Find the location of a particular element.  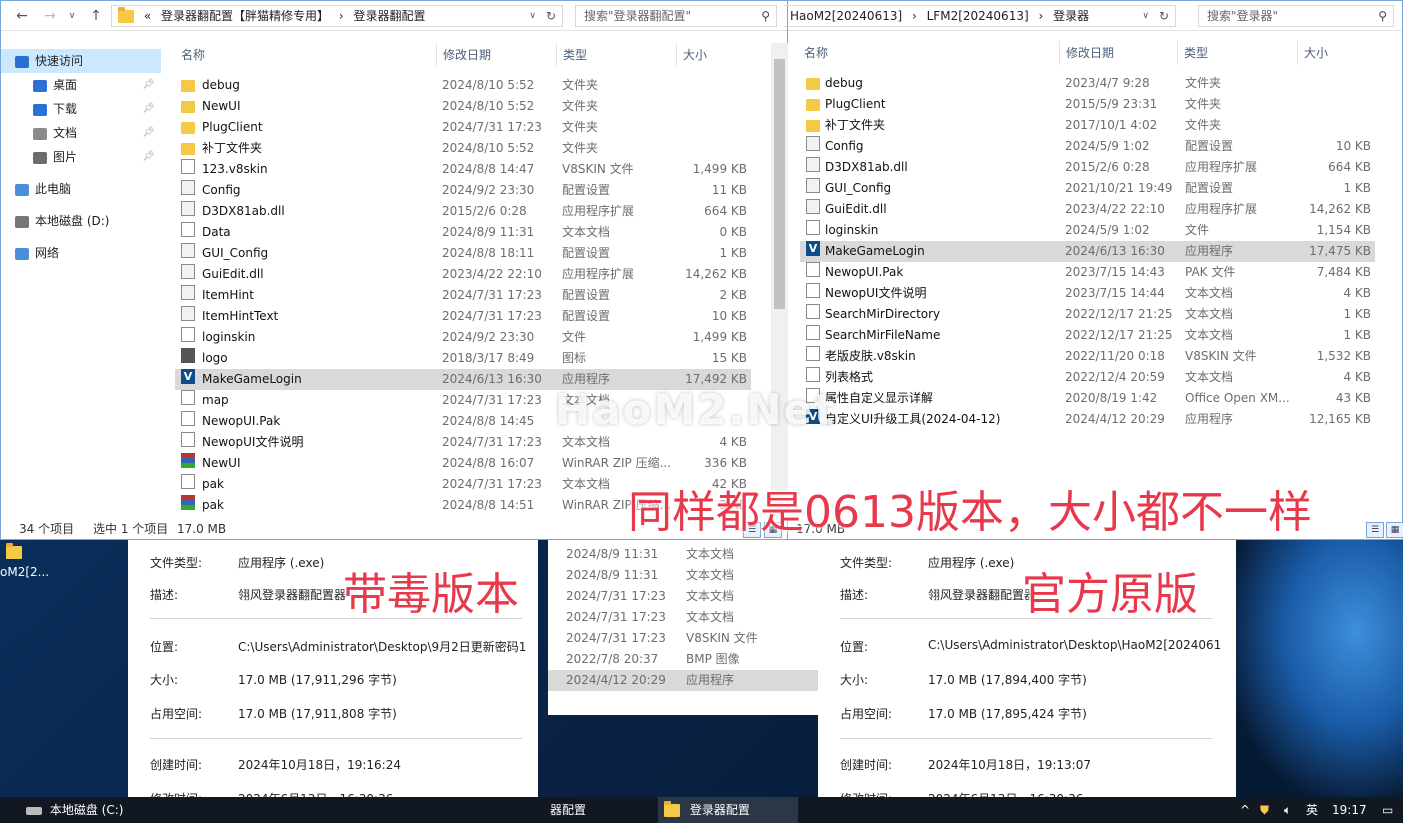

scrollbar-thumb is located at coordinates (779, 184).